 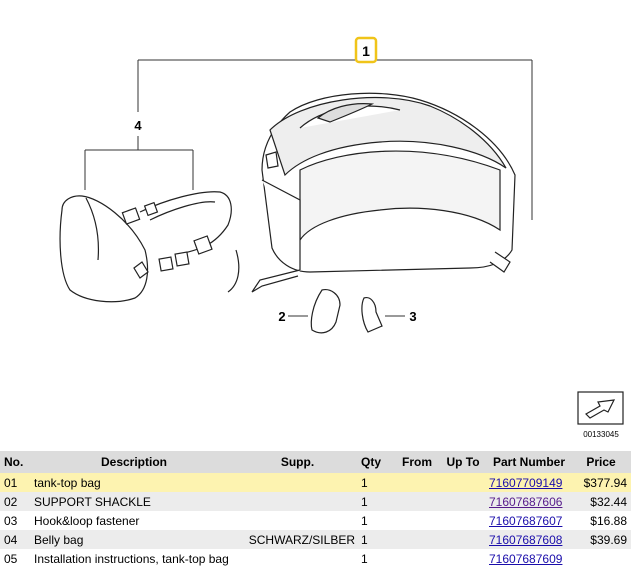 I want to click on callout-2: 2, so click(x=281, y=316).